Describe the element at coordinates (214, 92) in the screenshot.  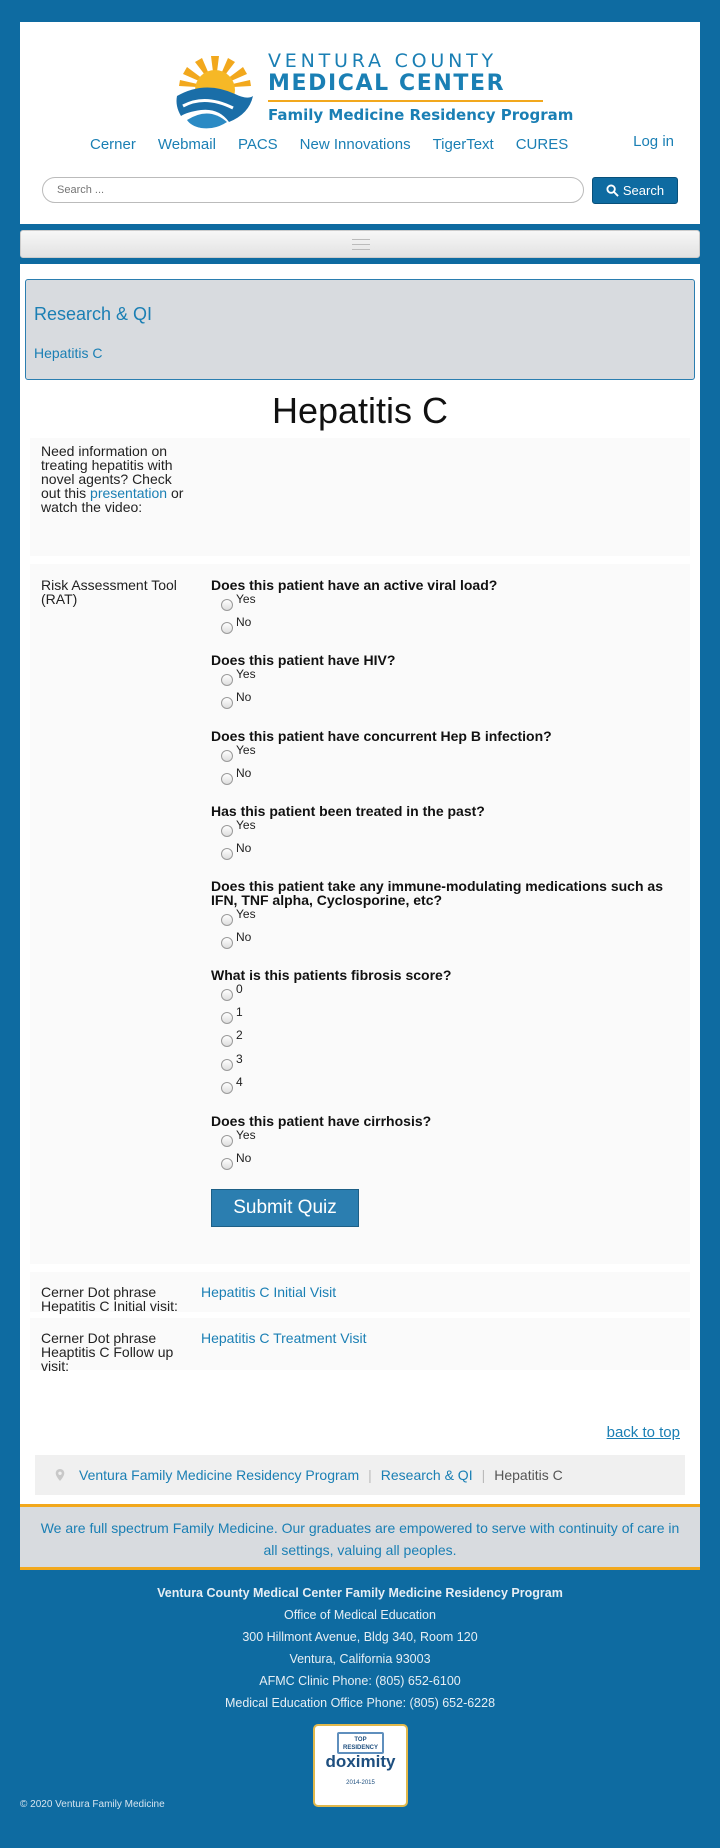
I see `sun-wave-logo-icon` at that location.